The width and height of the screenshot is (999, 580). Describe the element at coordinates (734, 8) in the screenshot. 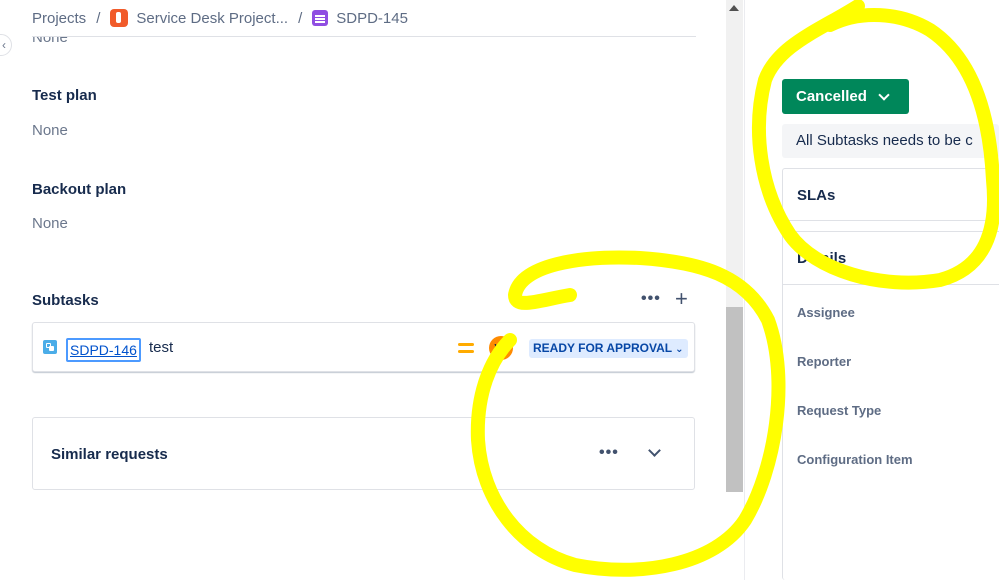

I see `scroll-up-arrow-icon` at that location.